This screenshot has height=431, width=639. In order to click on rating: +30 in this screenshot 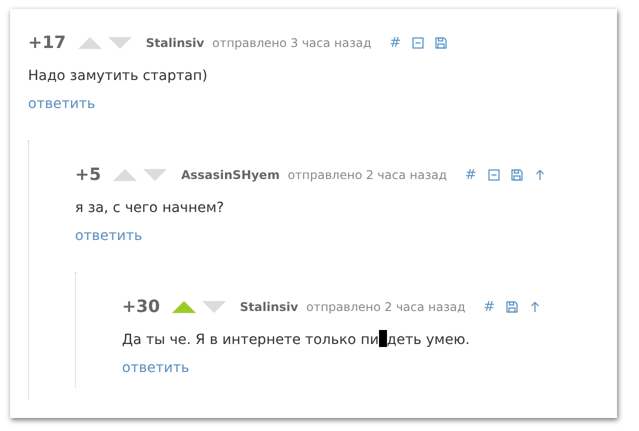, I will do `click(141, 307)`.